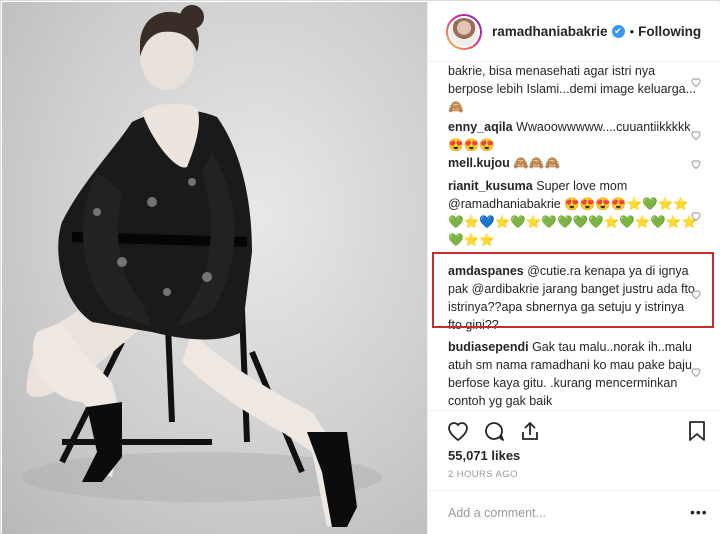 The height and width of the screenshot is (534, 720). Describe the element at coordinates (550, 31) in the screenshot. I see `post-username: ramadhaniabakrie` at that location.